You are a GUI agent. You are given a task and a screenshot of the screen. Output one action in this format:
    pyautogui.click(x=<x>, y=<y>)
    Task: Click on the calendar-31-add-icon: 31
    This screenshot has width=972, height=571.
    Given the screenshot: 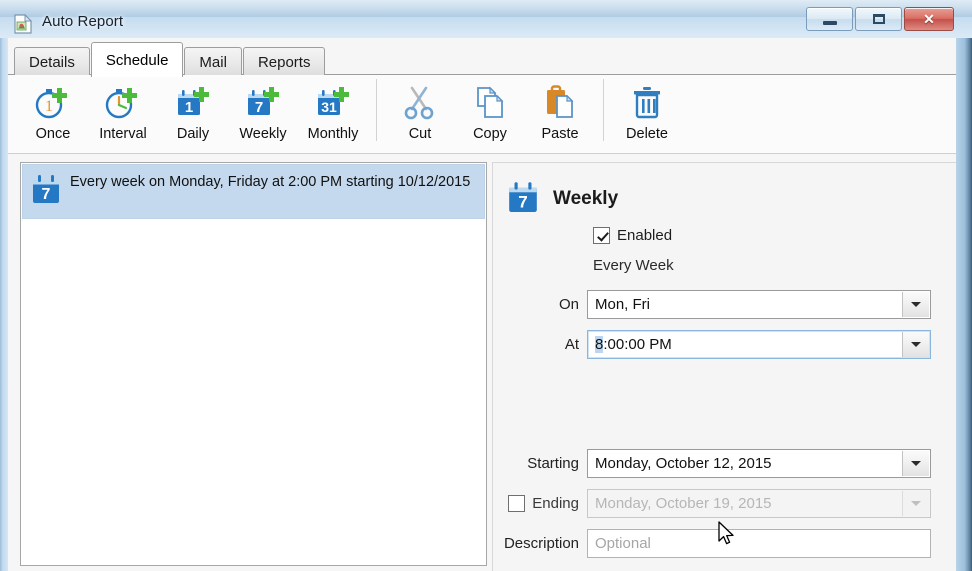 What is the action you would take?
    pyautogui.click(x=333, y=103)
    